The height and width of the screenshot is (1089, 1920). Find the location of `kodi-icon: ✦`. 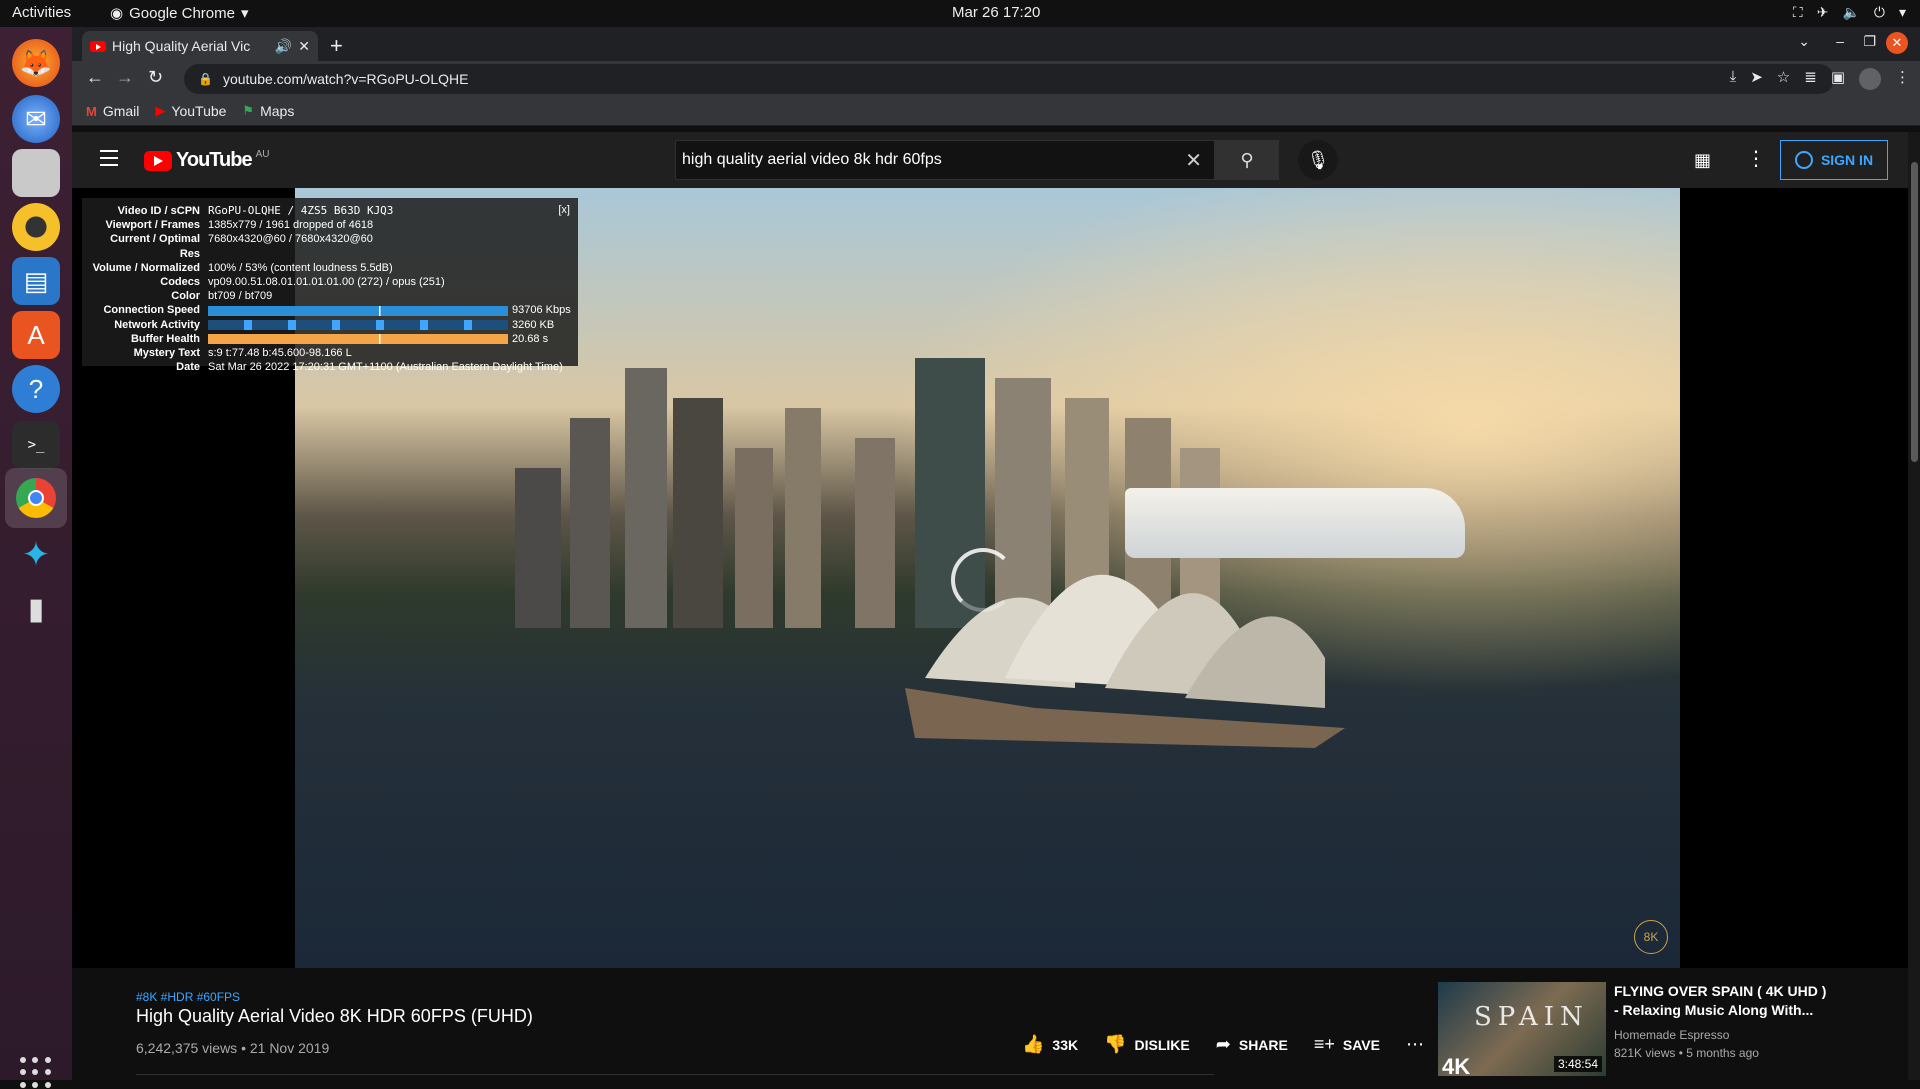

kodi-icon: ✦ is located at coordinates (36, 555).